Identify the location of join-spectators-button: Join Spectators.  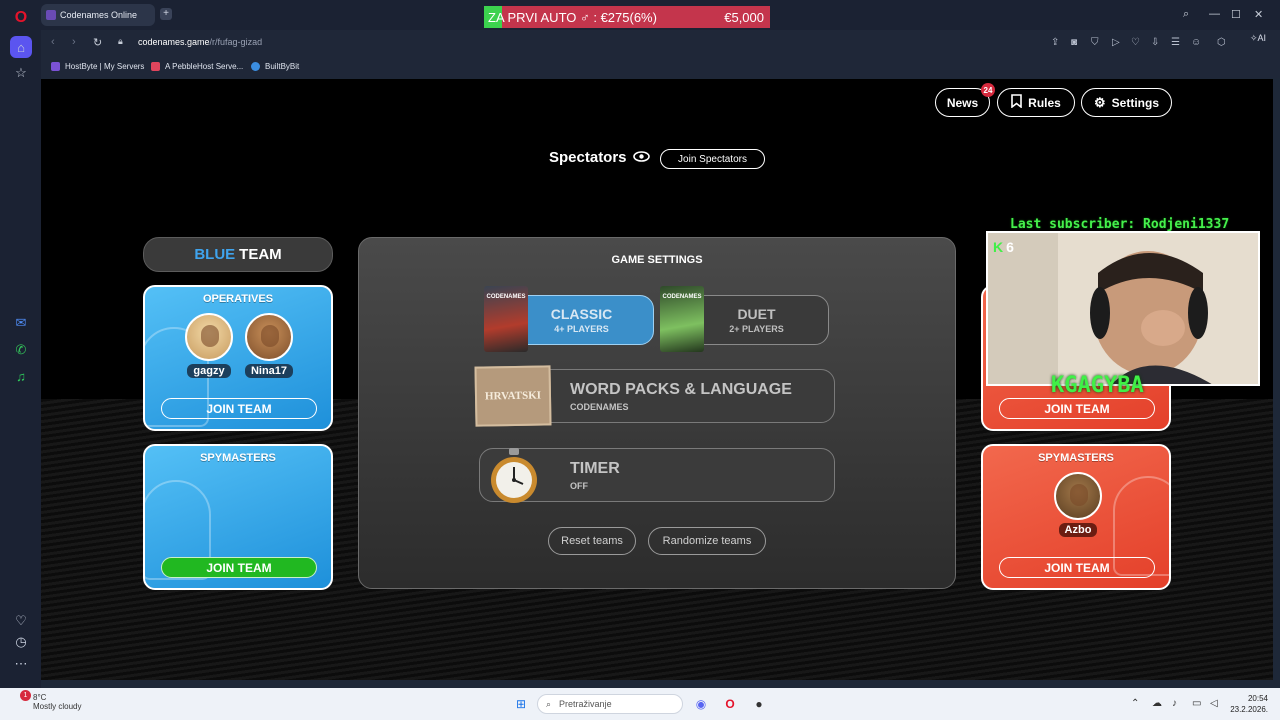
(712, 159).